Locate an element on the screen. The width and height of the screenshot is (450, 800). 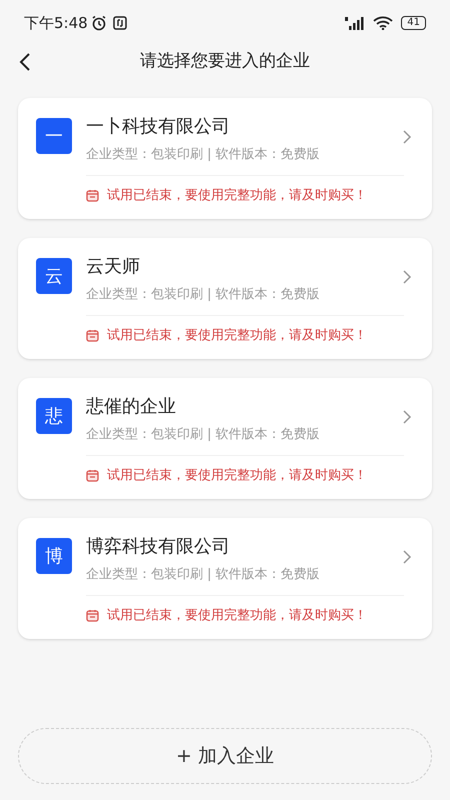
company-badge: 悲 is located at coordinates (54, 416).